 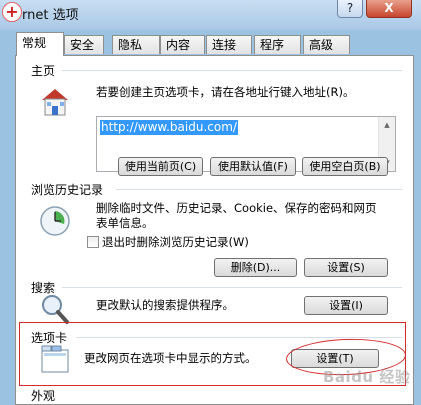 I want to click on search-settings-button: 设置(I), so click(x=346, y=305).